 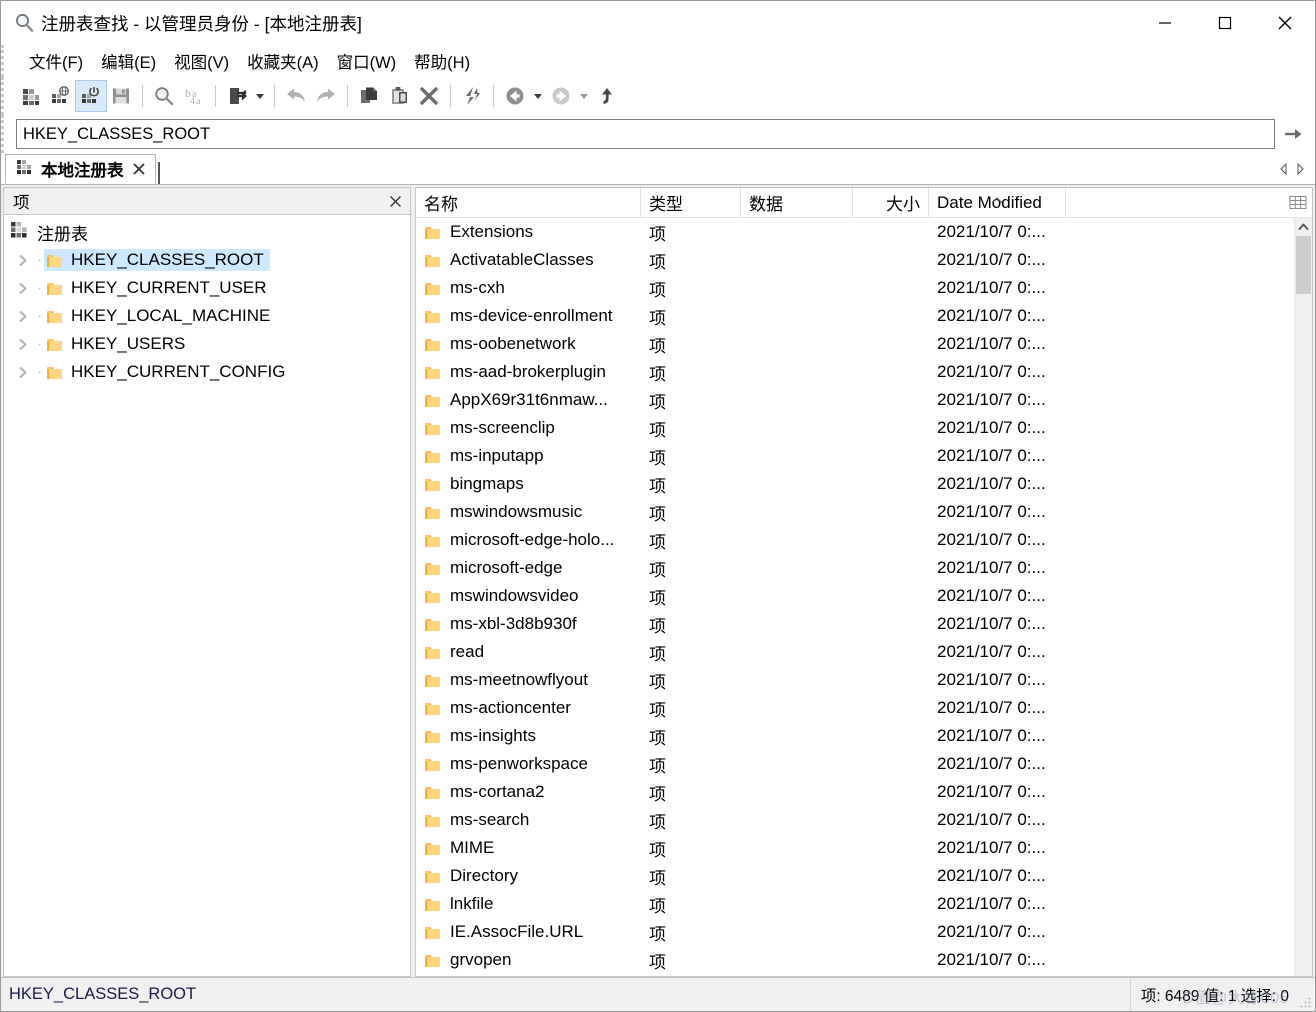 What do you see at coordinates (797, 400) in the screenshot?
I see `cell-data` at bounding box center [797, 400].